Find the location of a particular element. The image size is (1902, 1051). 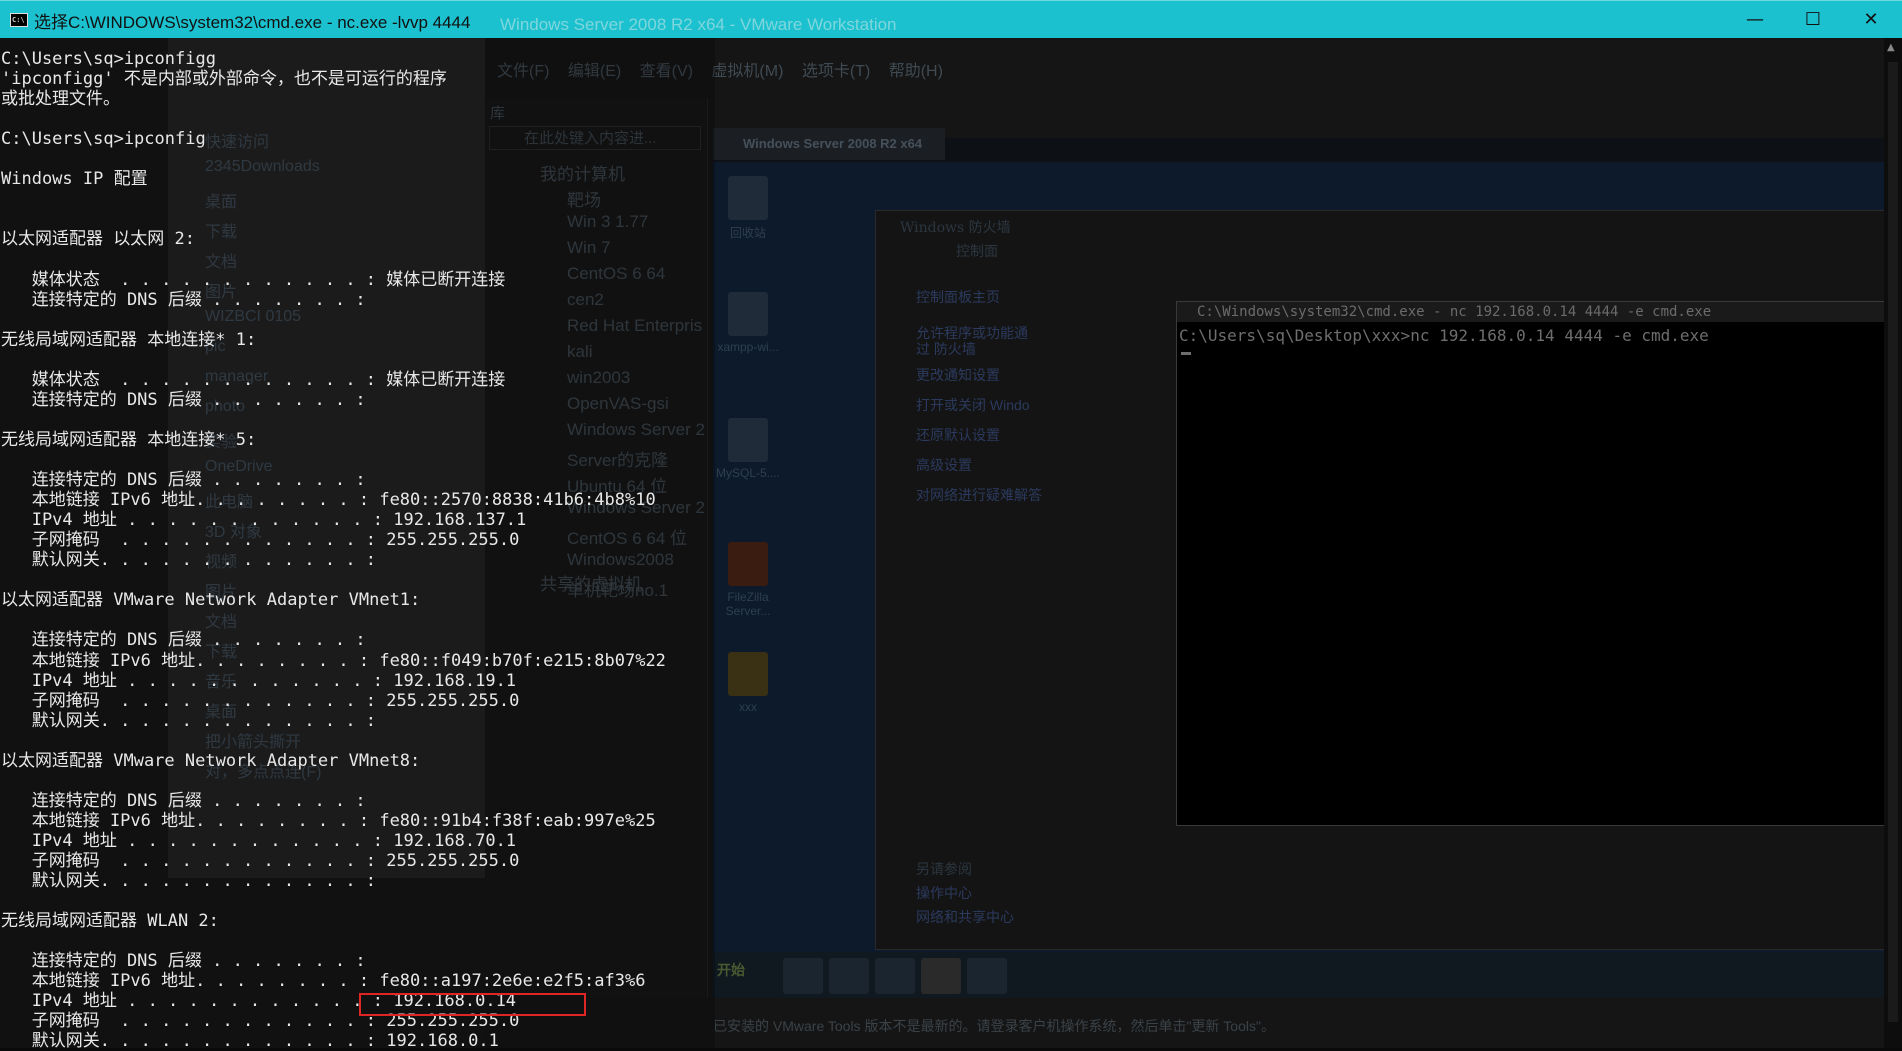

cmd-line: 或批处理文件。 is located at coordinates (60, 99).